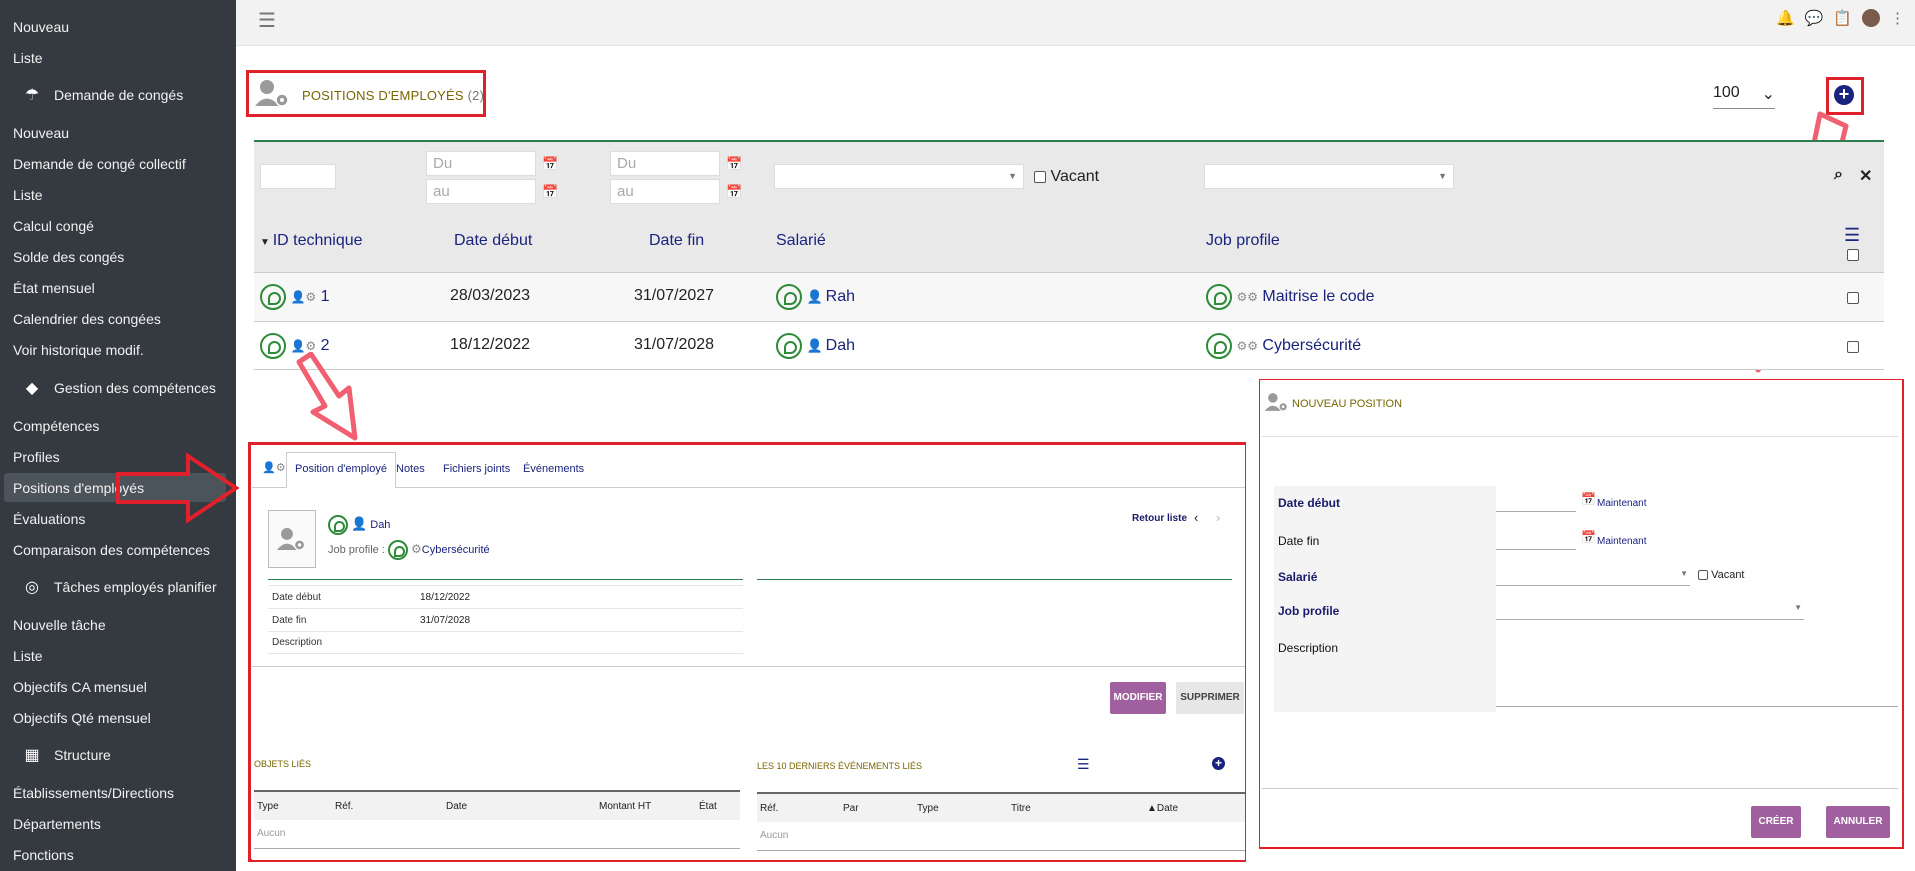 The width and height of the screenshot is (1915, 871). Describe the element at coordinates (54, 288) in the screenshot. I see `sidebar-item-etat-mensuel: État mensuel` at that location.